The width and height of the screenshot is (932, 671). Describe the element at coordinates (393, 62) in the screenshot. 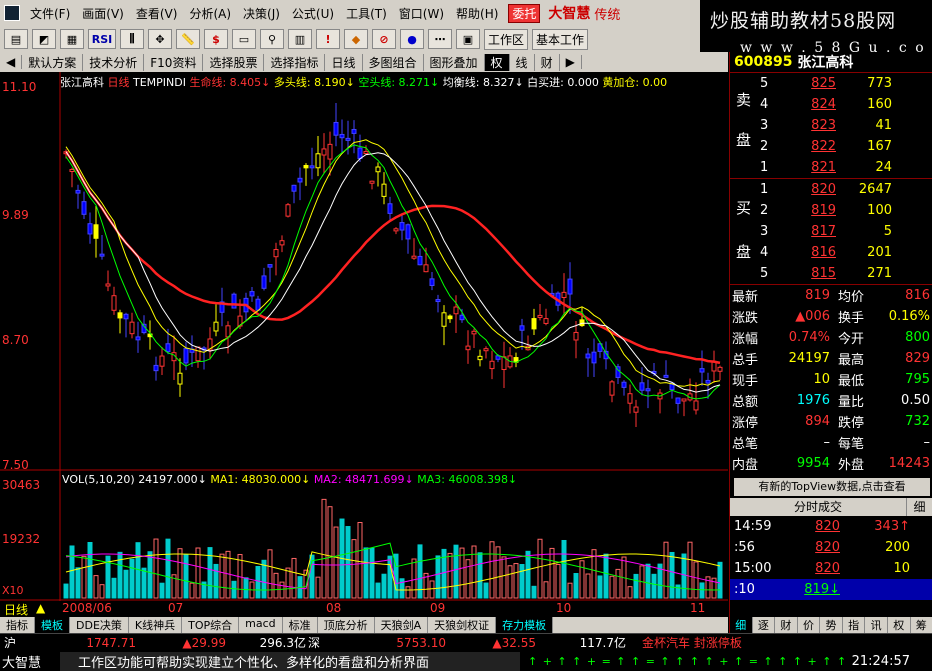

I see `tab-multi-chart: 多图组合` at that location.